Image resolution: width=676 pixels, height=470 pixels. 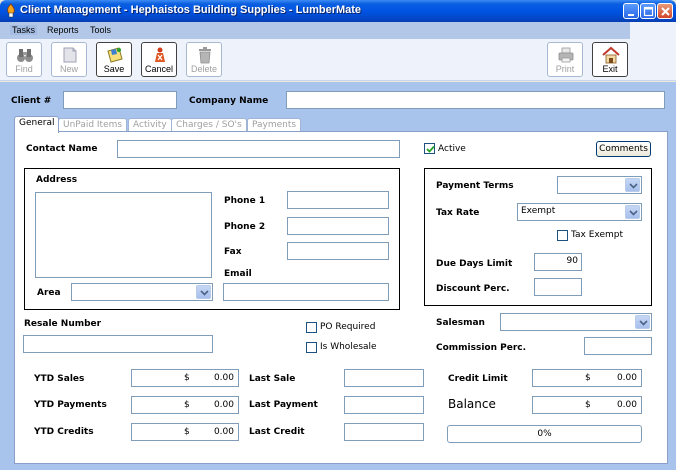 I want to click on last-credit-value, so click(x=384, y=432).